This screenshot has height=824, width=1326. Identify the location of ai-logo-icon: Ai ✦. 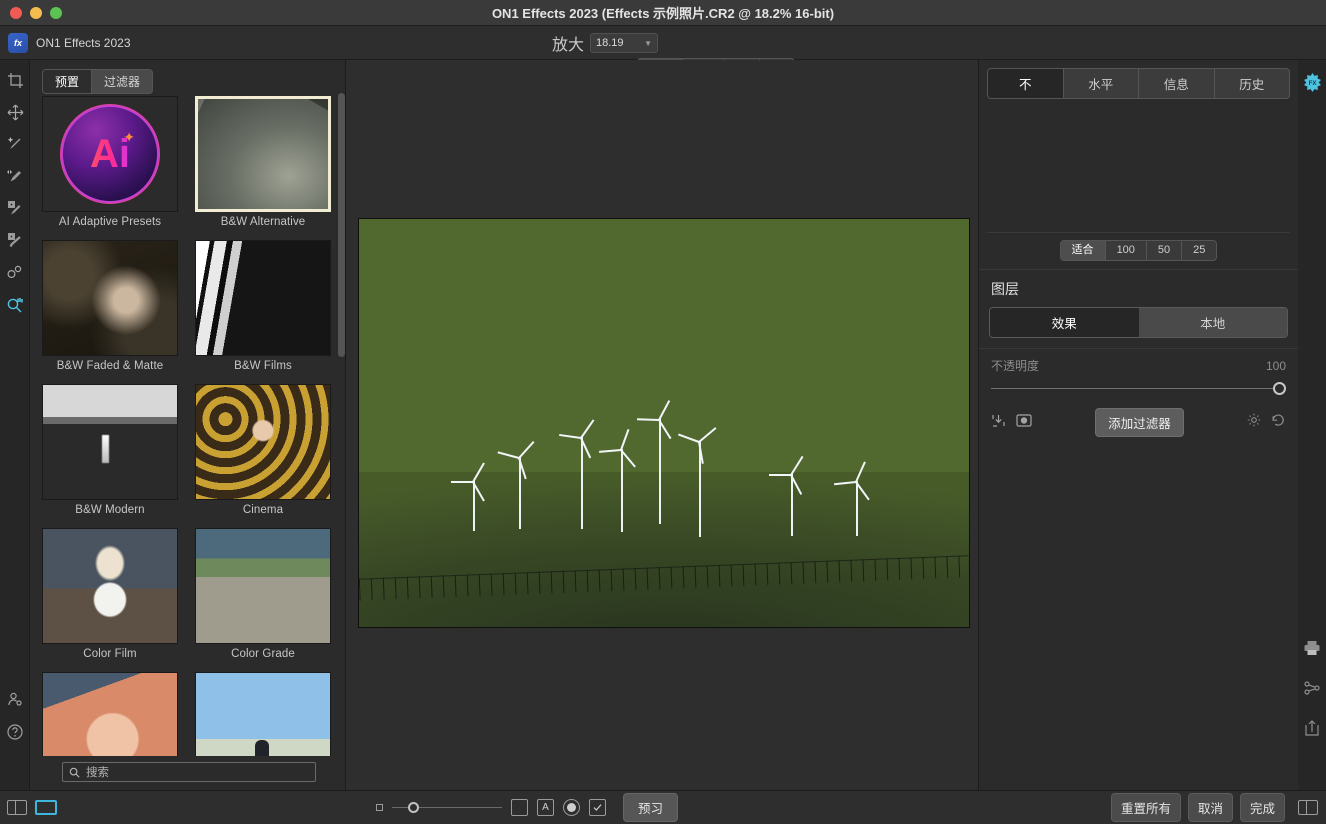
(110, 154).